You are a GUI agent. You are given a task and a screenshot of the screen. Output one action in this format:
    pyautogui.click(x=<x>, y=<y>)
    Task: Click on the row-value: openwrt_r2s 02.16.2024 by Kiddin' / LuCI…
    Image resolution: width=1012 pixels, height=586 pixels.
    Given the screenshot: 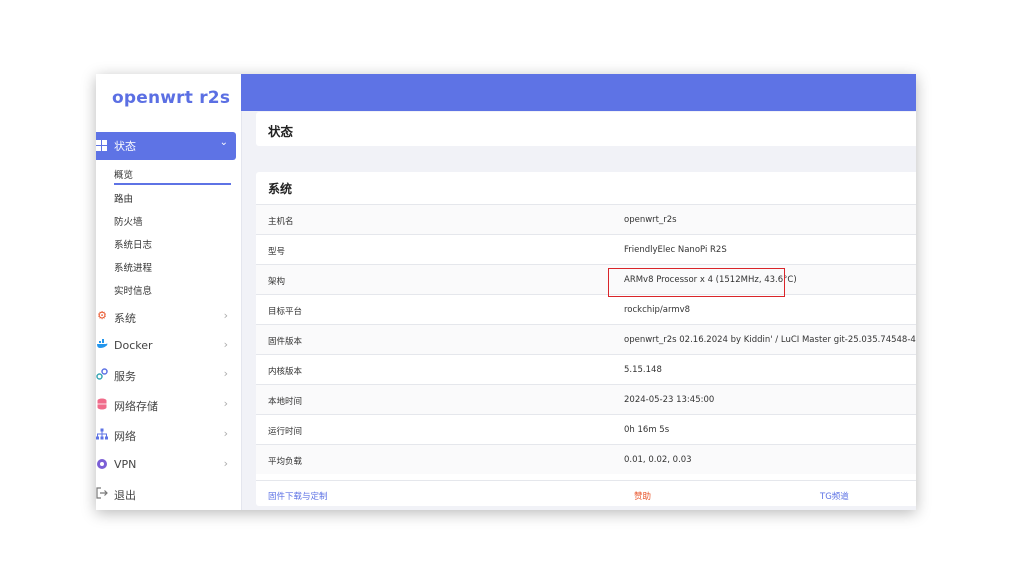 What is the action you would take?
    pyautogui.click(x=770, y=340)
    